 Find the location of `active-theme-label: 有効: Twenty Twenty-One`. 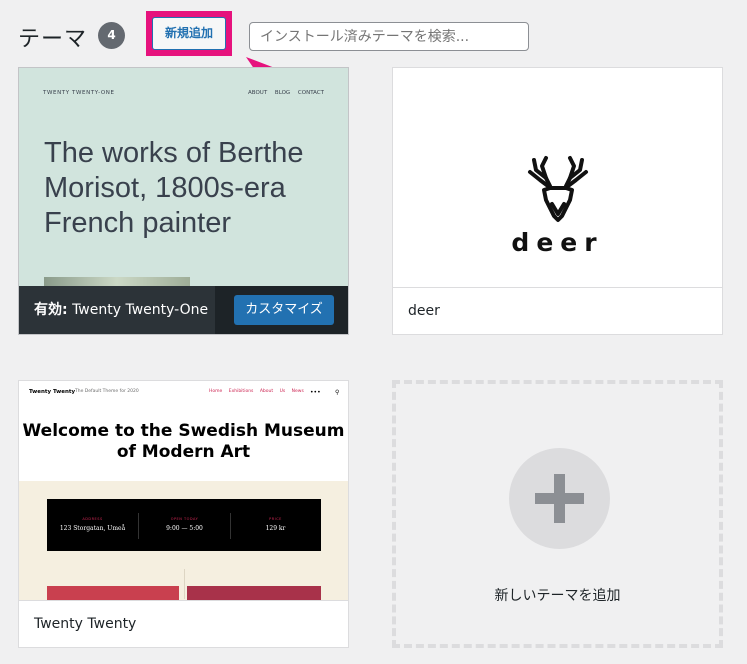

active-theme-label: 有効: Twenty Twenty-One is located at coordinates (117, 310).